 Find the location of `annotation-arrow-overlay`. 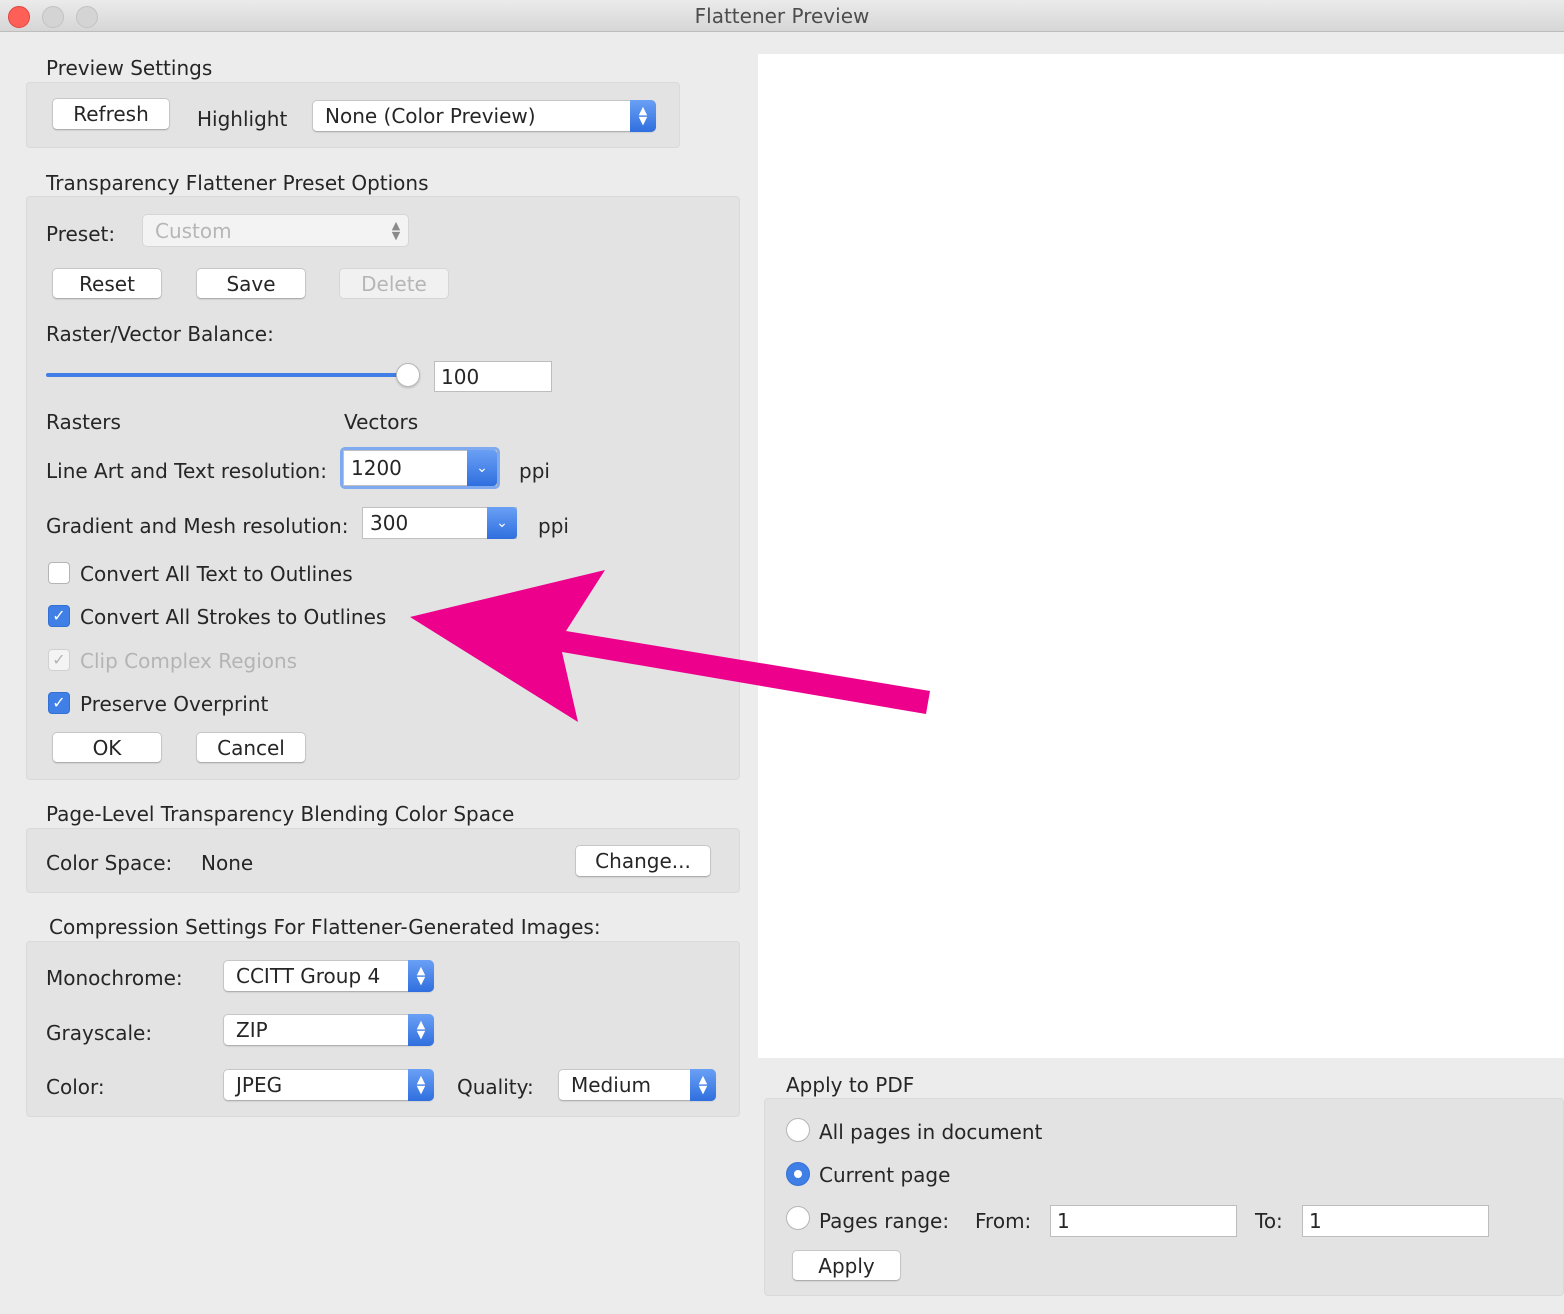

annotation-arrow-overlay is located at coordinates (670, 646).